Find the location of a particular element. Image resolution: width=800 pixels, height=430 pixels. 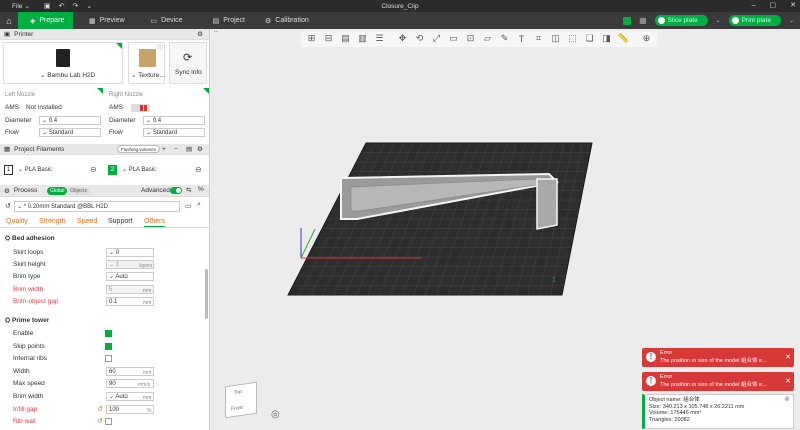

print-plate-button: Print plate is located at coordinates (754, 20).